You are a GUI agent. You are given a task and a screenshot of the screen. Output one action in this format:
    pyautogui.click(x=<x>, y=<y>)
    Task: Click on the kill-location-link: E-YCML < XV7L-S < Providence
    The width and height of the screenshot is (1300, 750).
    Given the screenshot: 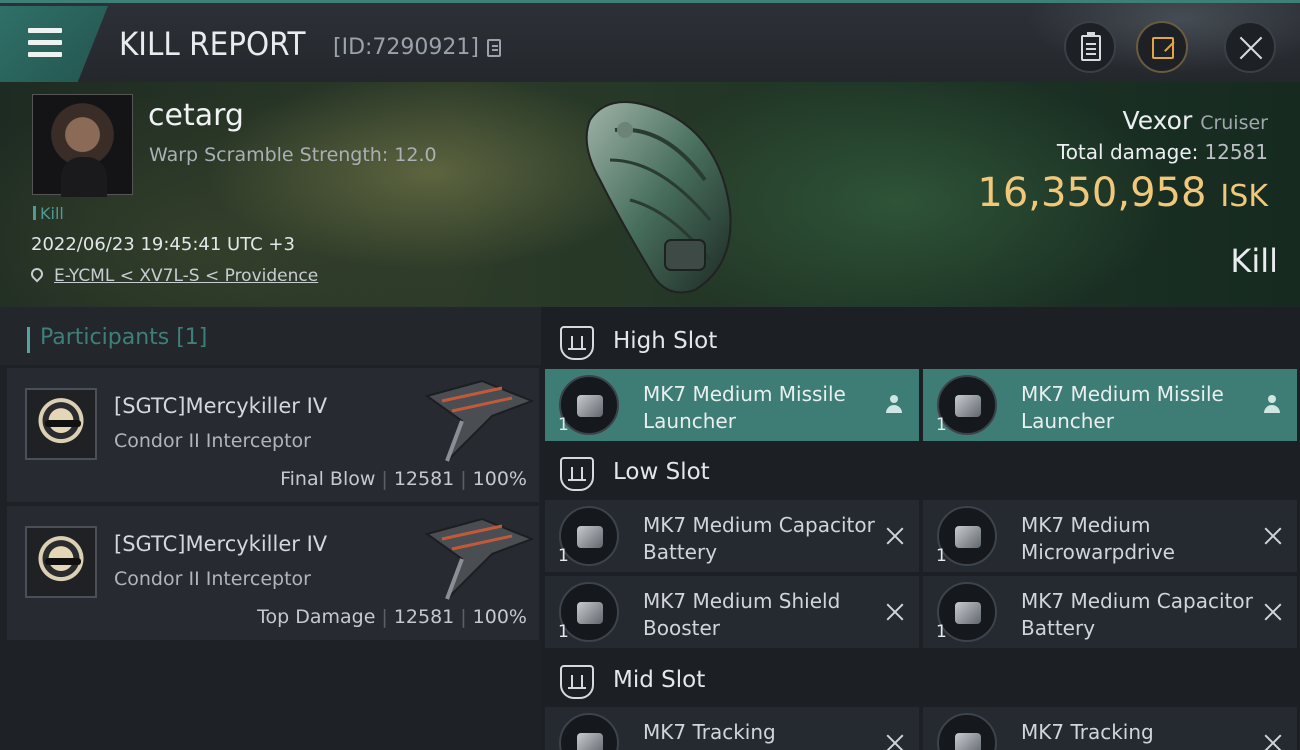 What is the action you would take?
    pyautogui.click(x=186, y=276)
    